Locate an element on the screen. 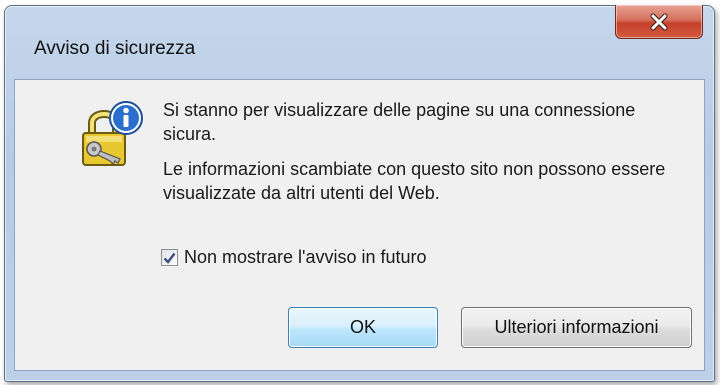 The height and width of the screenshot is (385, 720). dont-show-again-label: Non mostrare l'avviso in futuro is located at coordinates (305, 257).